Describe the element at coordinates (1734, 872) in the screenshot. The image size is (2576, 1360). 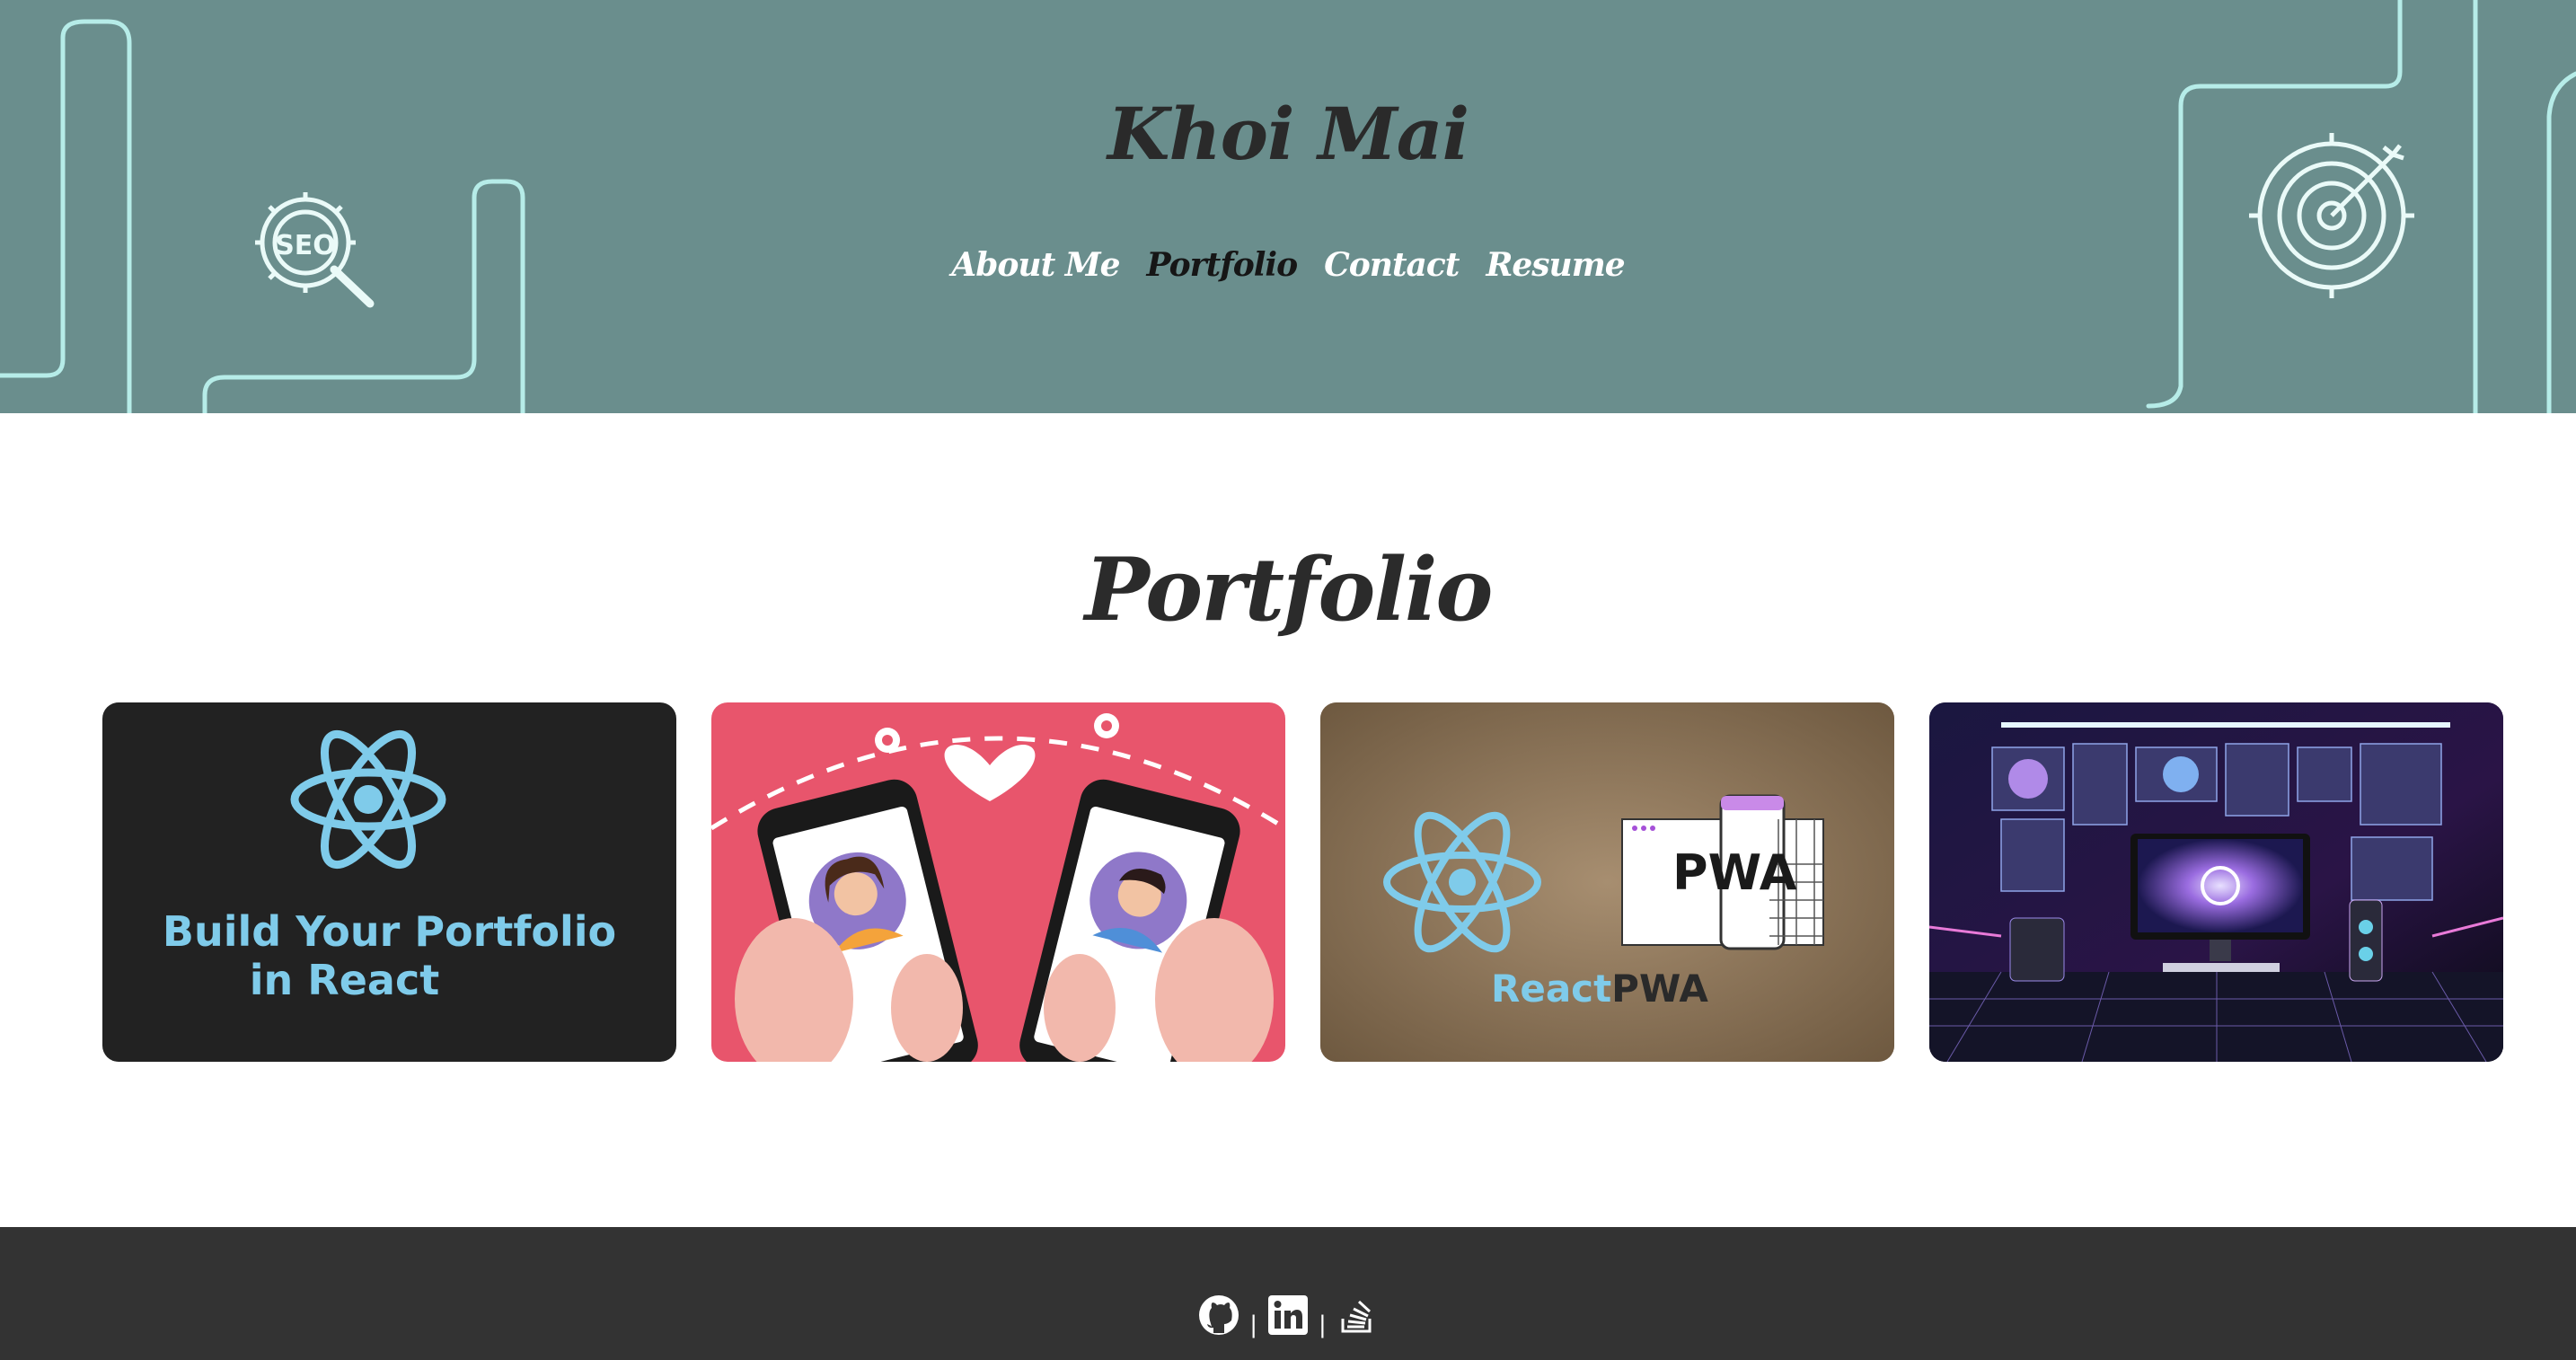
I see `pwa-logo-text: PWA` at that location.